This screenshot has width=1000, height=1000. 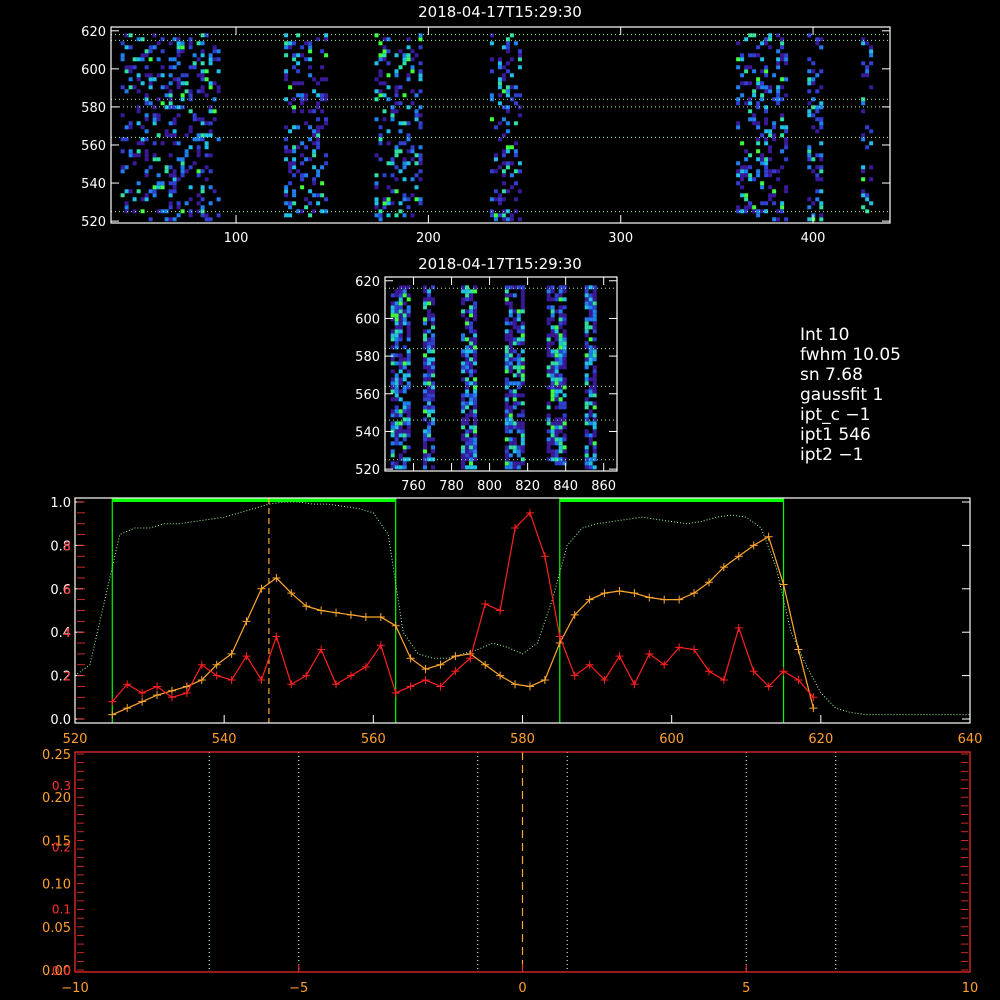 What do you see at coordinates (671, 739) in the screenshot?
I see `profile-xtick-label: 600` at bounding box center [671, 739].